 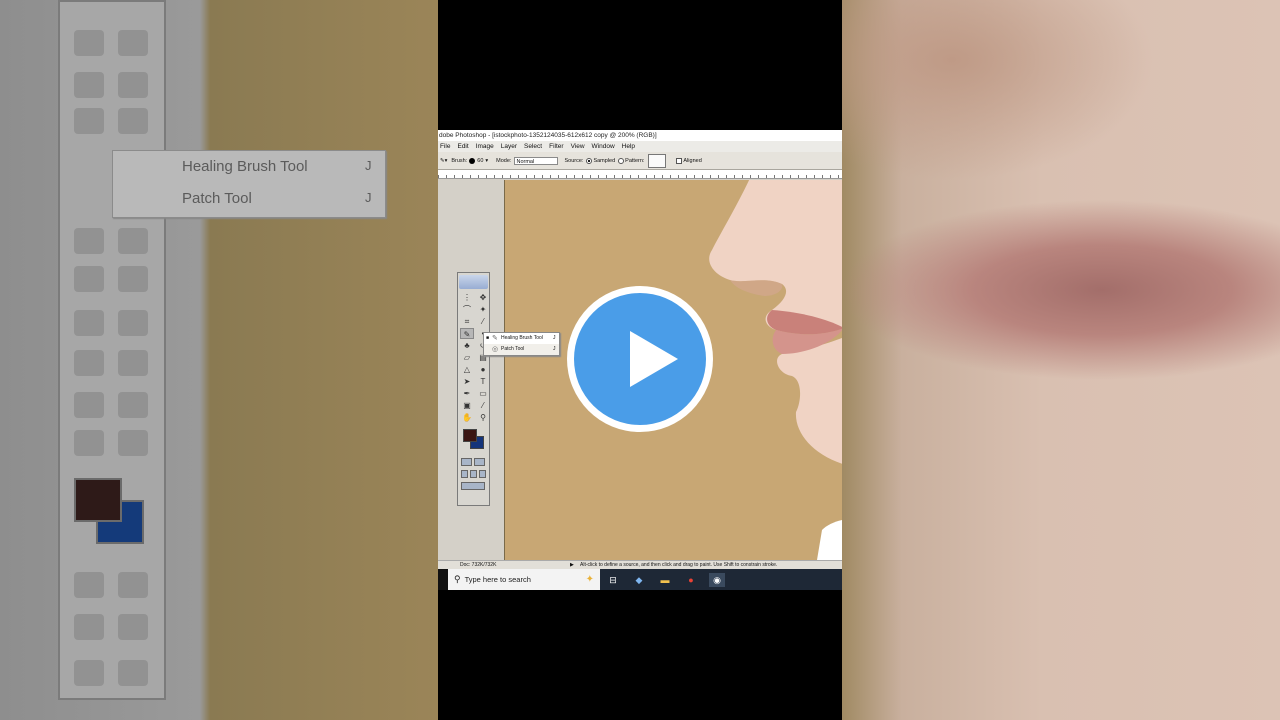 I want to click on flyout-item-label: Healing Brush Tool, so click(x=522, y=338).